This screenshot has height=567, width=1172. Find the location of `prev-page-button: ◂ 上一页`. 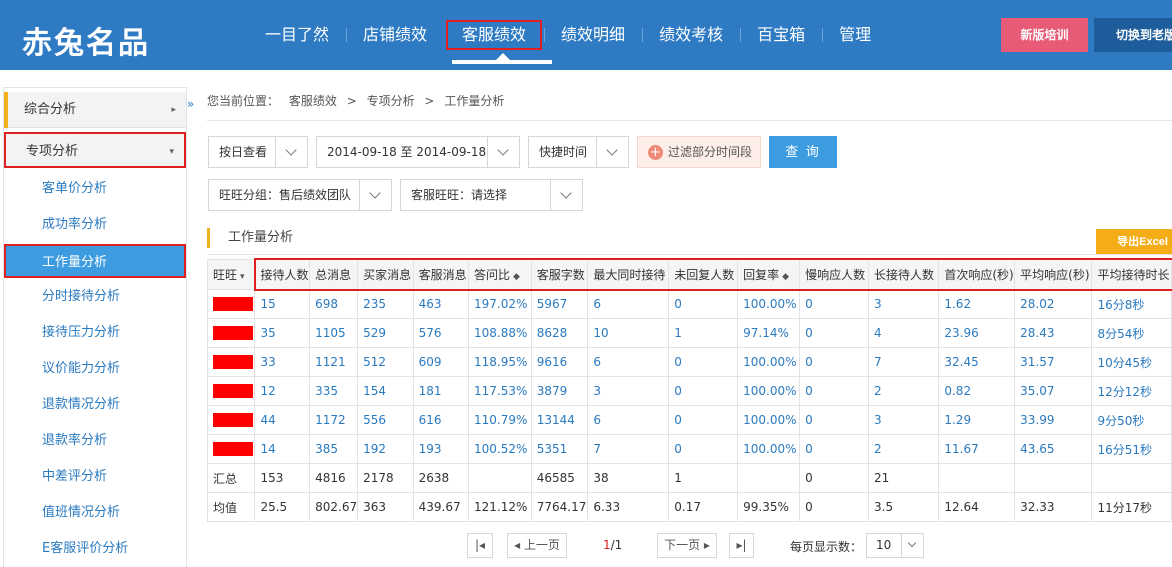

prev-page-button: ◂ 上一页 is located at coordinates (537, 545).